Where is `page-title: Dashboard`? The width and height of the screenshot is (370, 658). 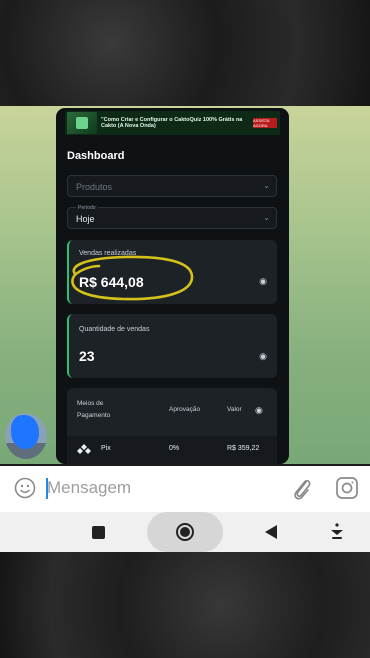
page-title: Dashboard is located at coordinates (96, 156).